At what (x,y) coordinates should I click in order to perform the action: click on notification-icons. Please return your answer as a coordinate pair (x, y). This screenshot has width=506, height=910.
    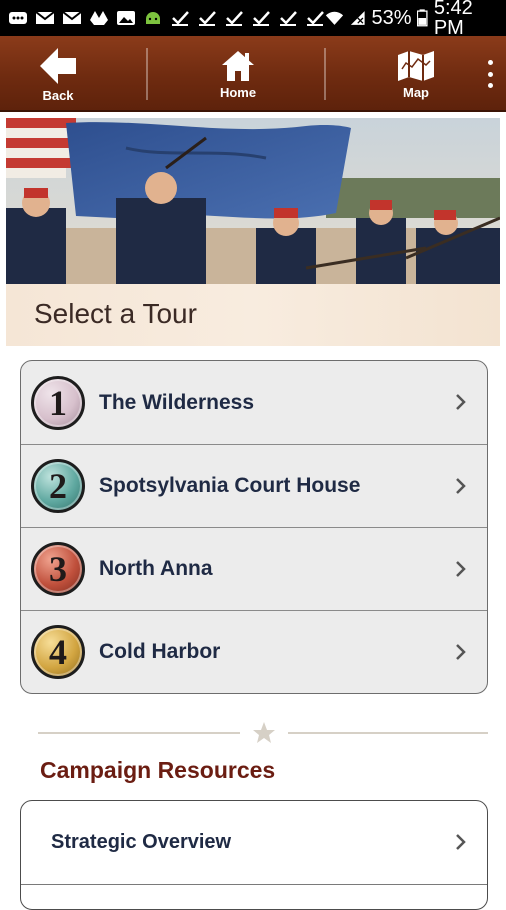
    Looking at the image, I should click on (166, 18).